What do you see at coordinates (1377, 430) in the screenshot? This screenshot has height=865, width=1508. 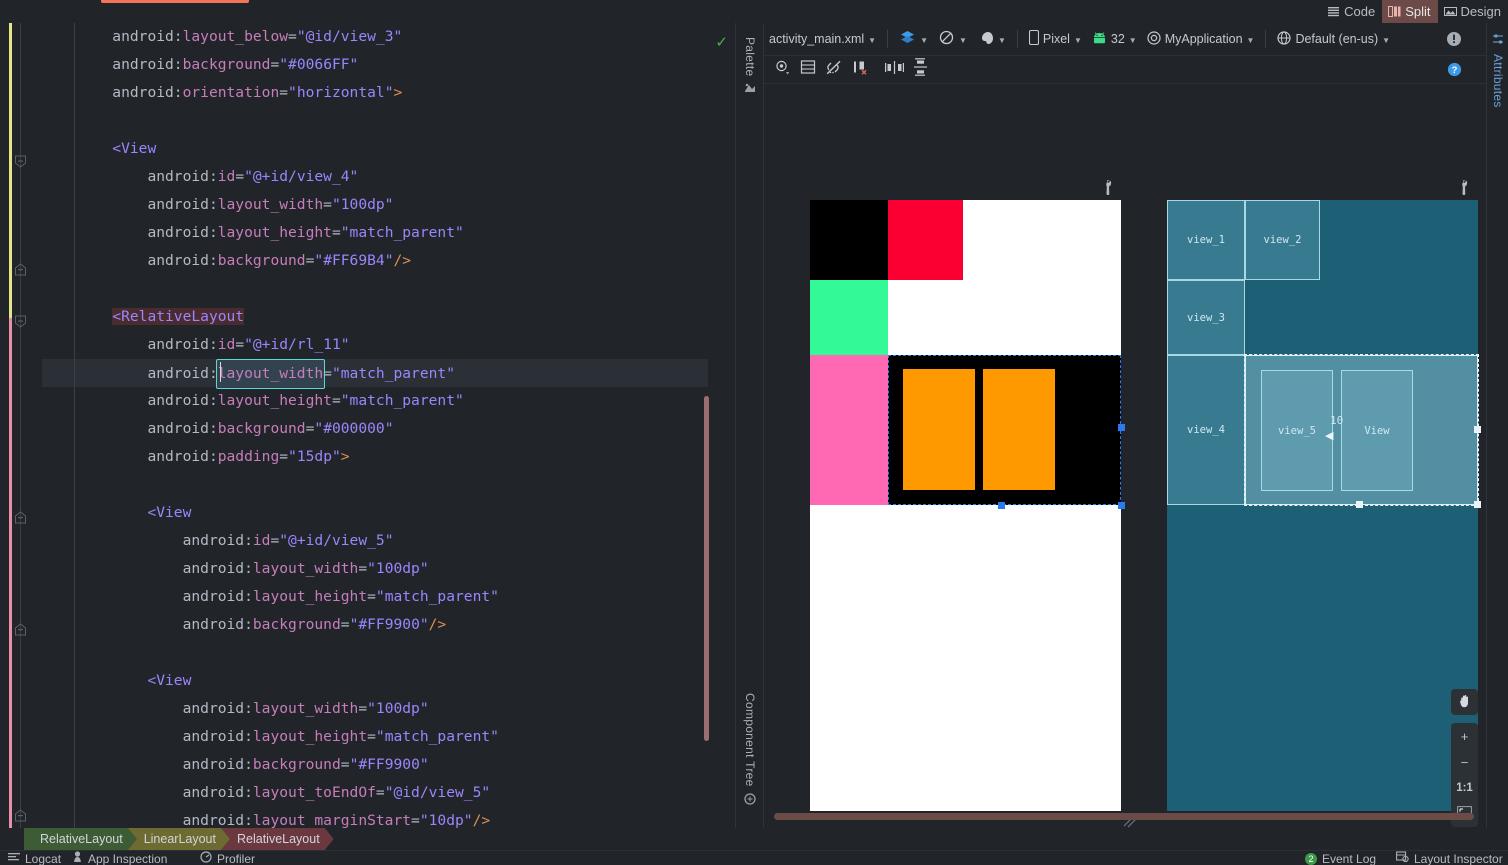 I see `blueprint-view-6: View` at bounding box center [1377, 430].